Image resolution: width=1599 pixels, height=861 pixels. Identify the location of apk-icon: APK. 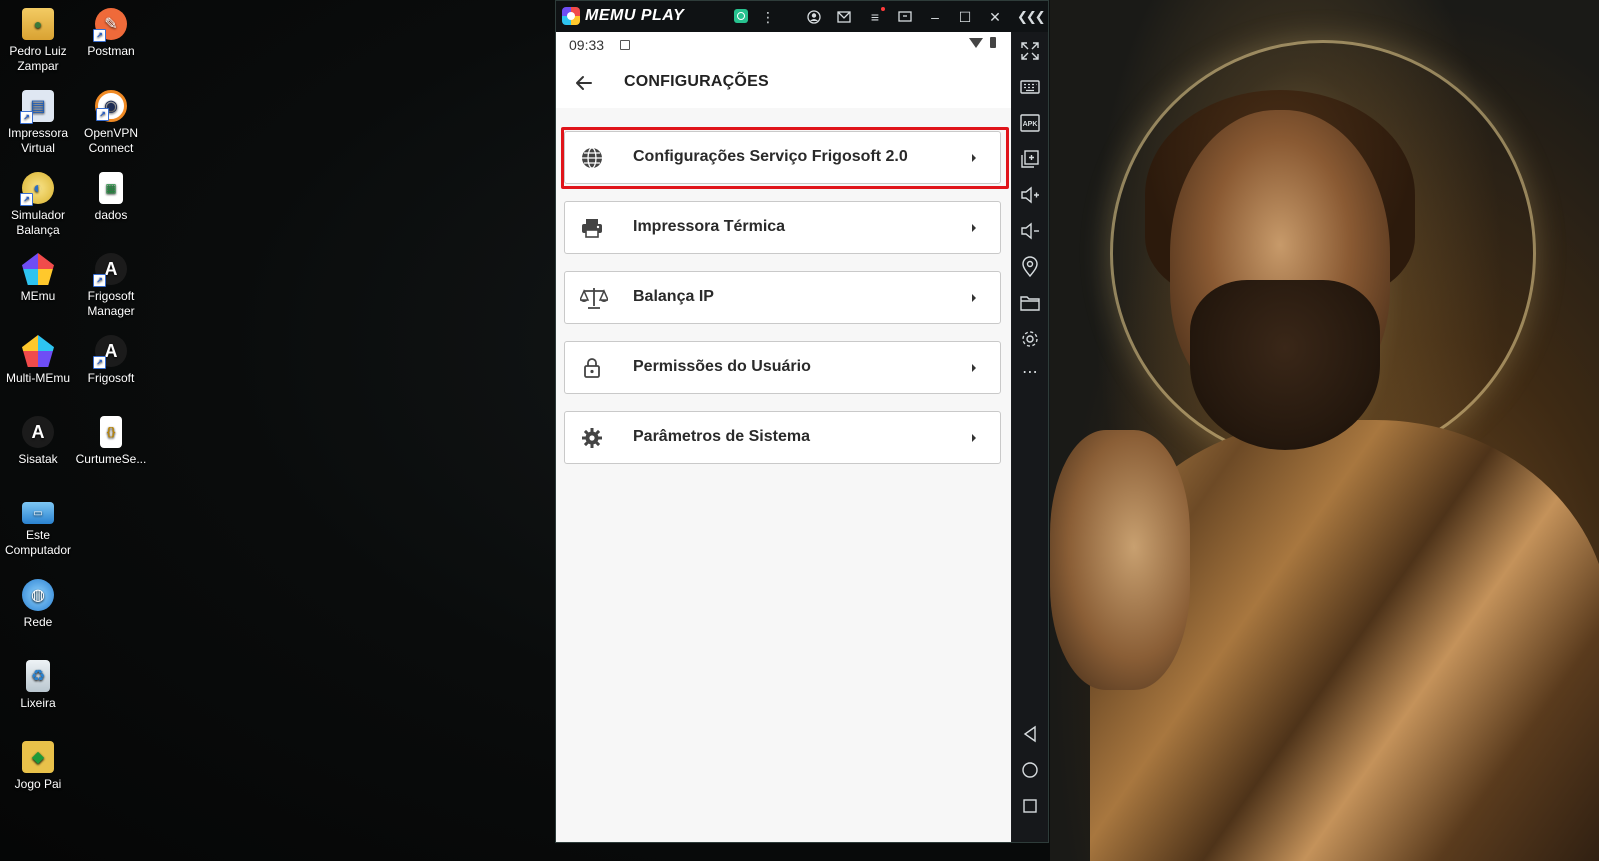
(1030, 123).